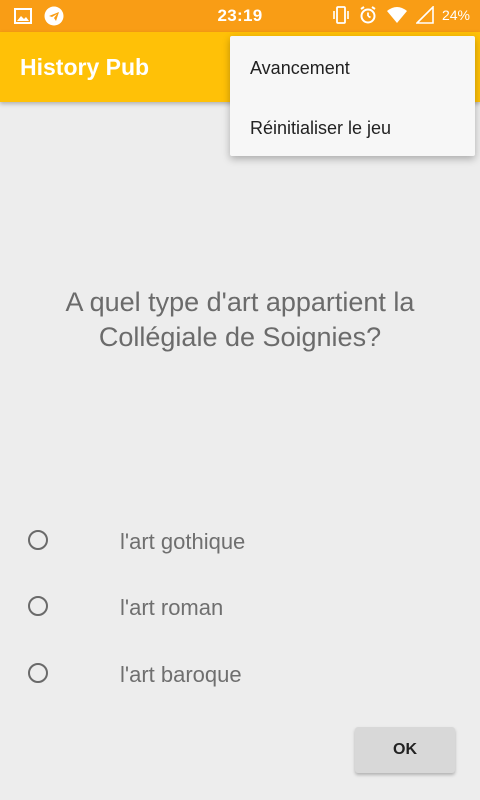  I want to click on vibrate-icon, so click(341, 15).